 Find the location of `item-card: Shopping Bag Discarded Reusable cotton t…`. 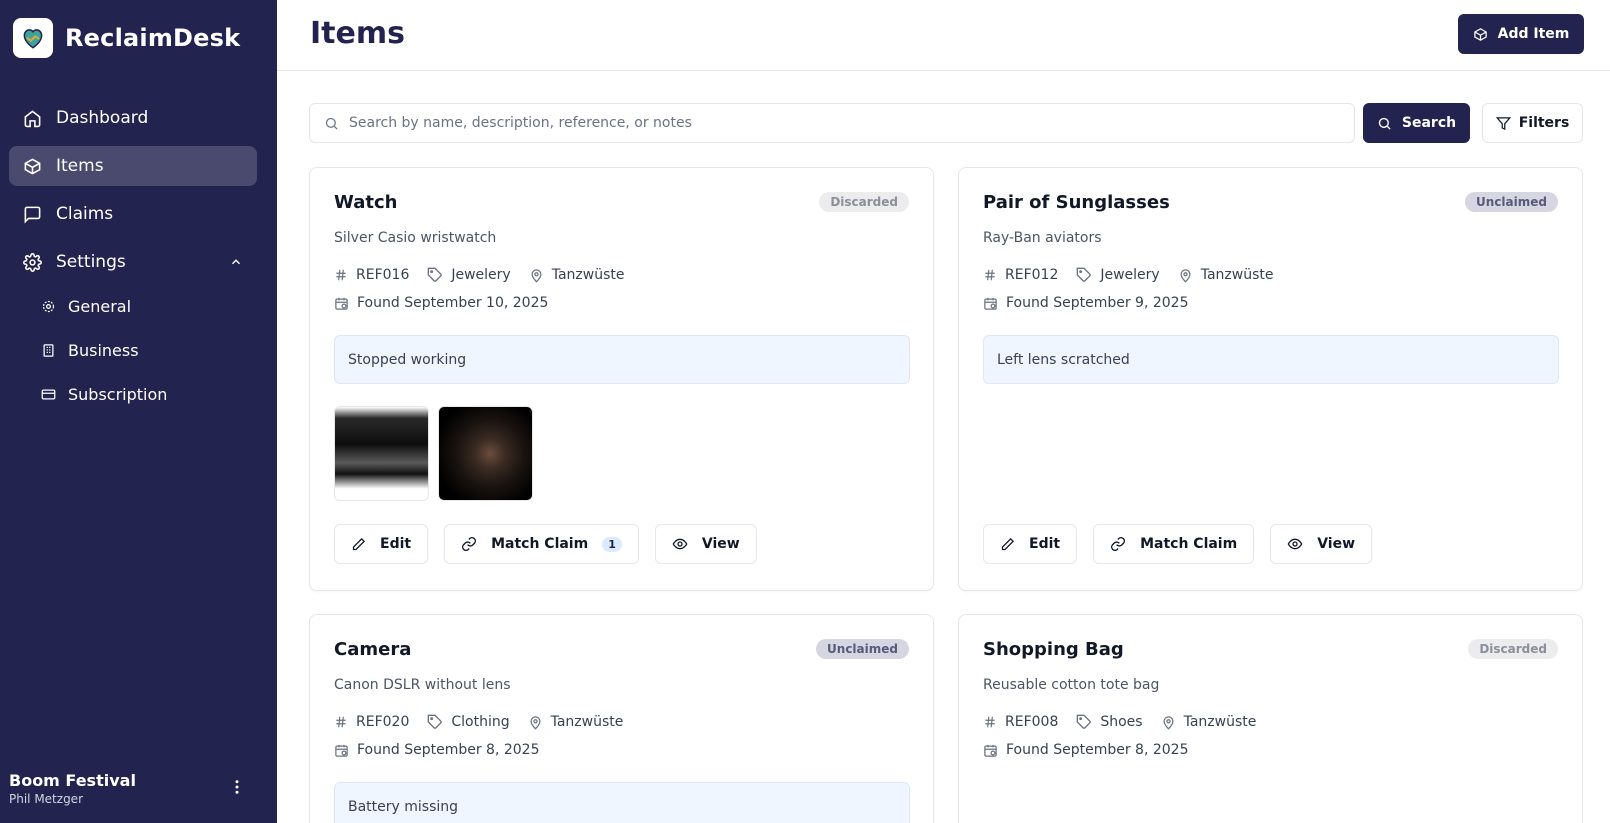

item-card: Shopping Bag Discarded Reusable cotton t… is located at coordinates (1270, 718).